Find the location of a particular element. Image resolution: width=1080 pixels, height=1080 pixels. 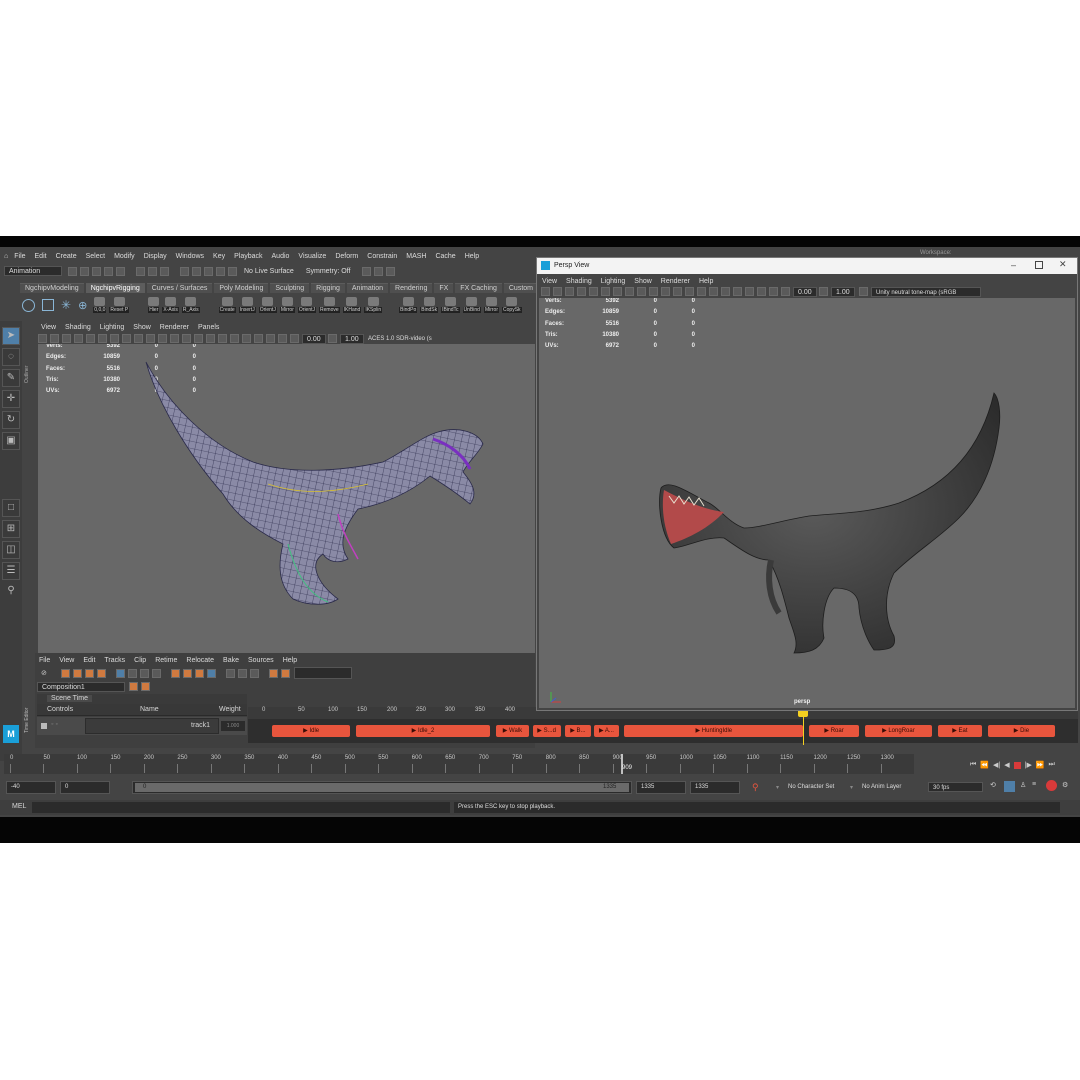

te-menu-bake: Bake is located at coordinates (231, 660).